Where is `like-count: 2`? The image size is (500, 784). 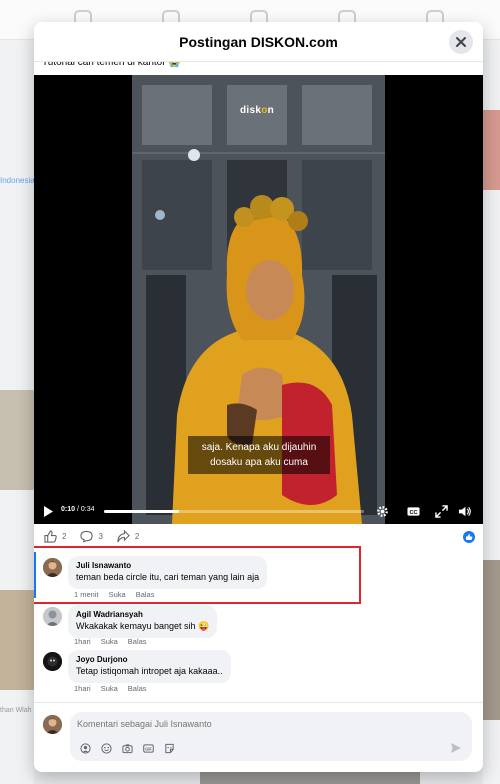
like-count: 2 is located at coordinates (55, 536).